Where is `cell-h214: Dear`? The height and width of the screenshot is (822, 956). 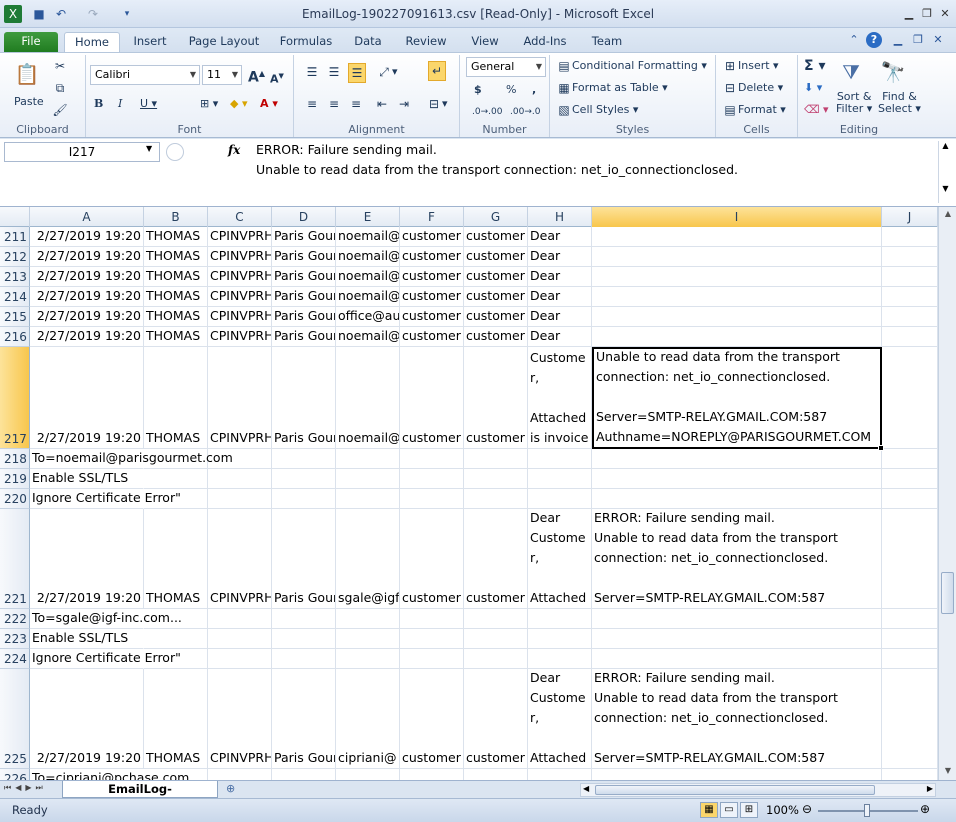
cell-h214: Dear is located at coordinates (560, 297).